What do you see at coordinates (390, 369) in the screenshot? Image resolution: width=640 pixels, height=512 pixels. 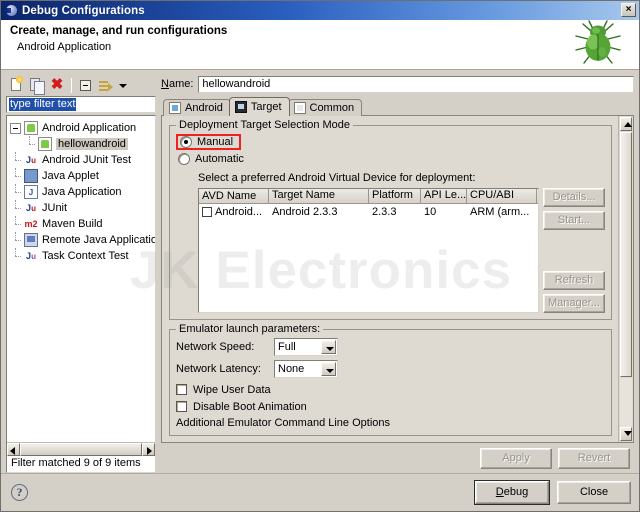 I see `network-latency-row: Network Latency: None` at bounding box center [390, 369].